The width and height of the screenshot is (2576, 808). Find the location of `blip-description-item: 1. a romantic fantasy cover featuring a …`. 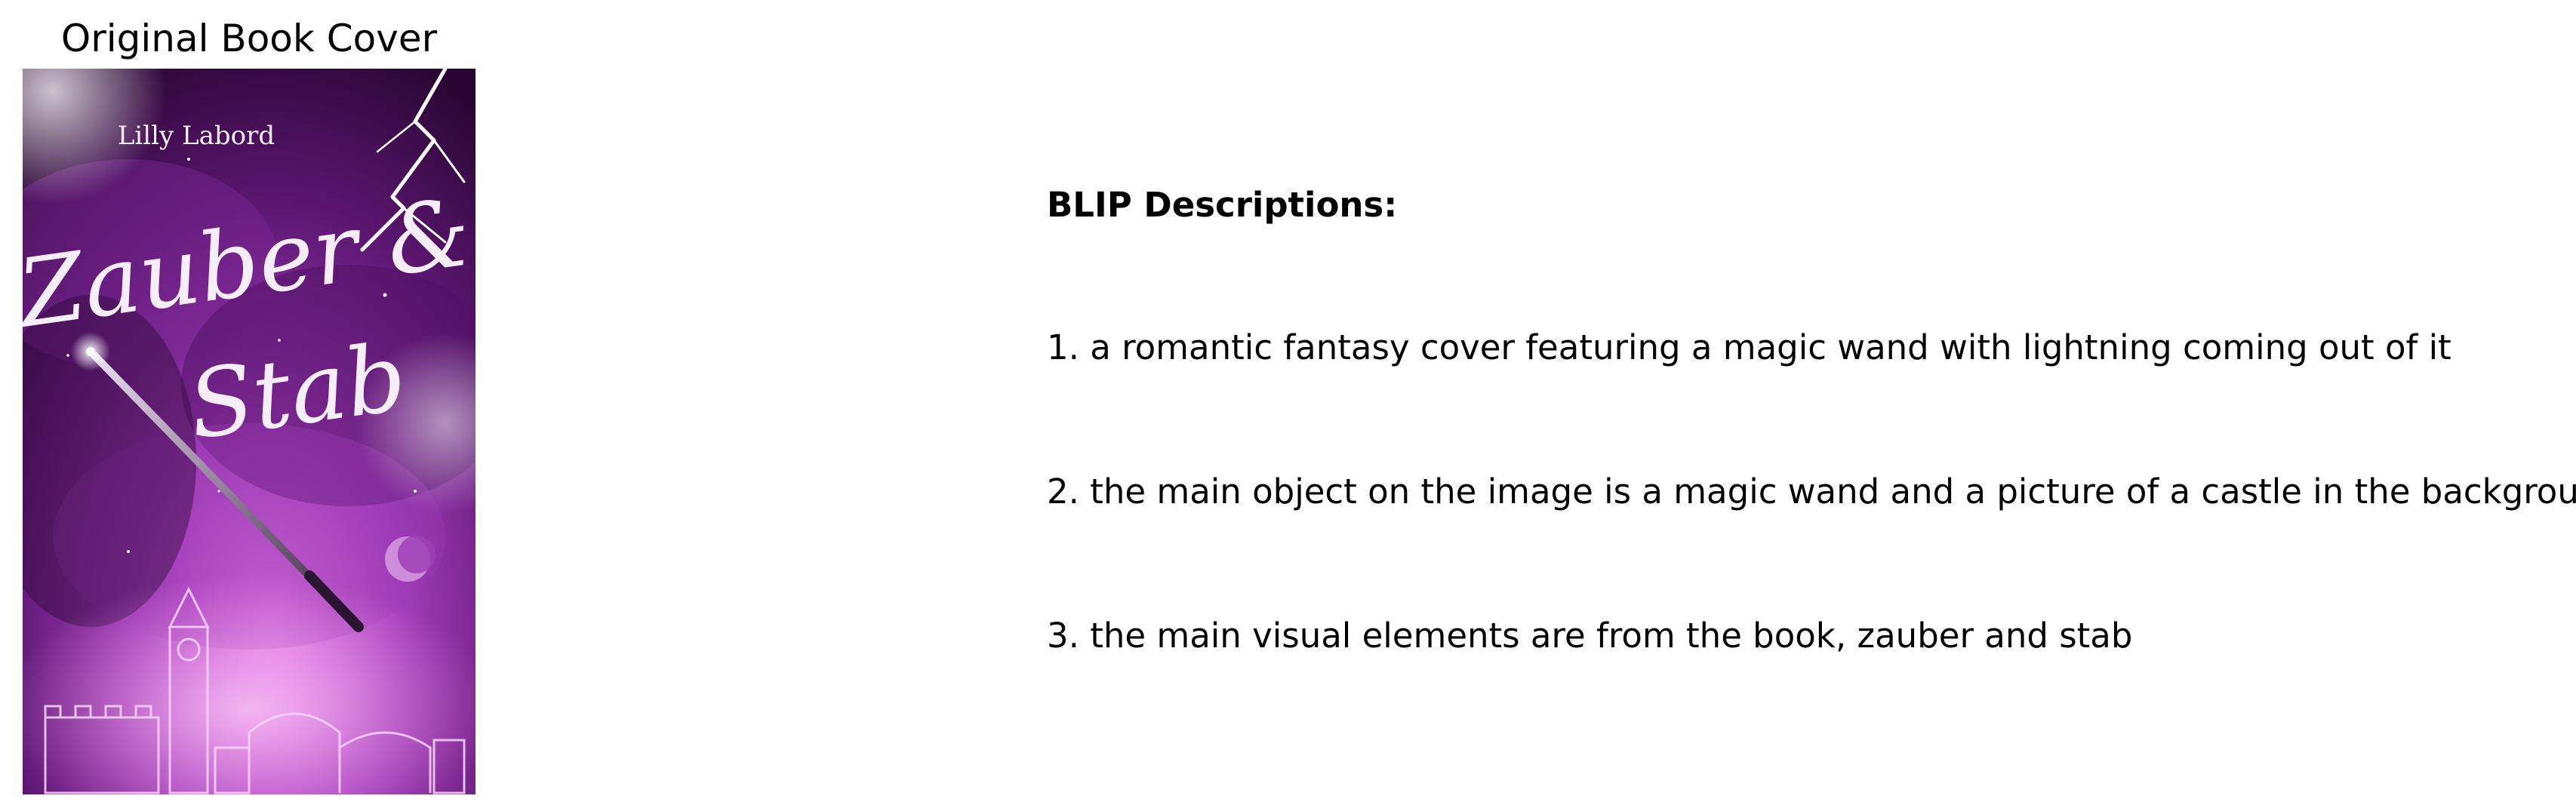

blip-description-item: 1. a romantic fantasy cover featuring a … is located at coordinates (1749, 347).